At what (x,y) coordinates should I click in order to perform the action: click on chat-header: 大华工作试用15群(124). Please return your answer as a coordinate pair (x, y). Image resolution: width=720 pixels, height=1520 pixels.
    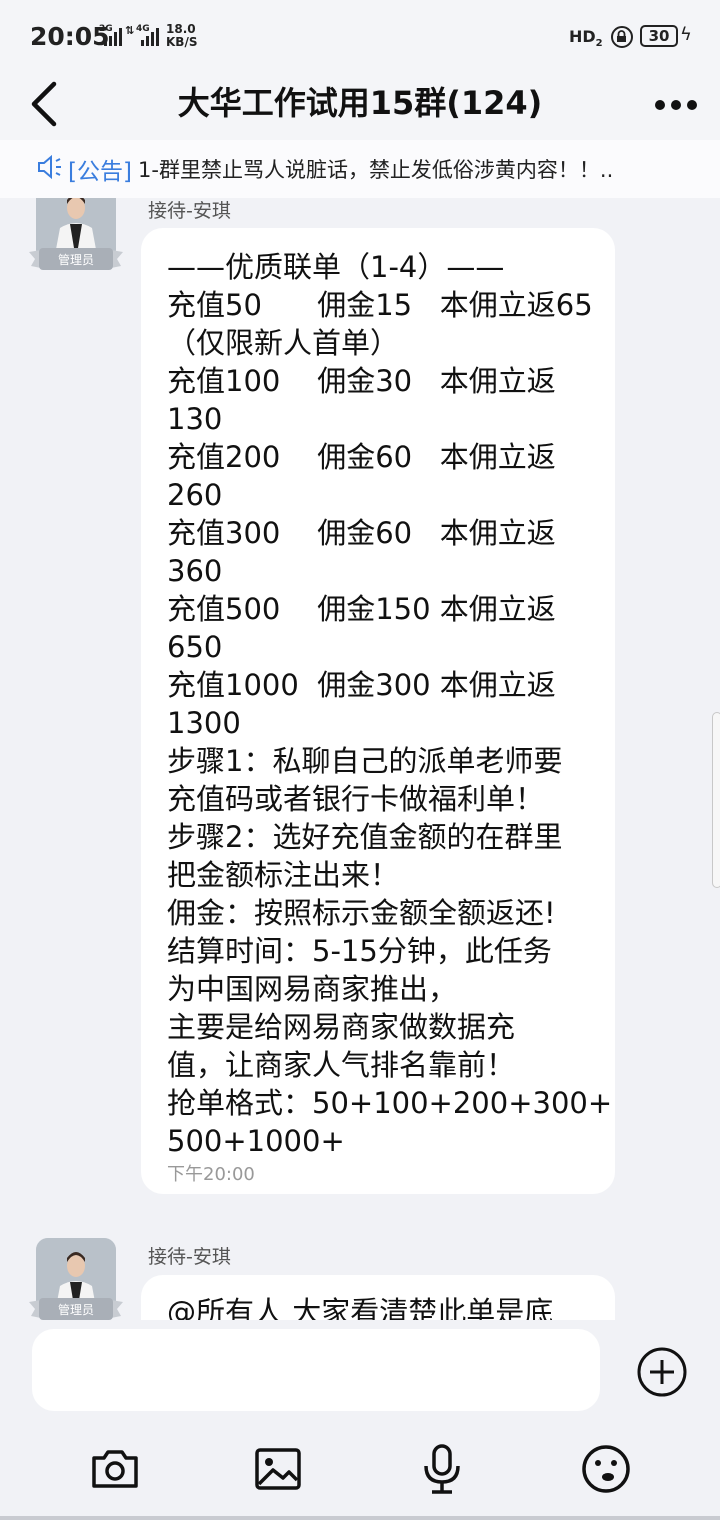
    Looking at the image, I should click on (360, 105).